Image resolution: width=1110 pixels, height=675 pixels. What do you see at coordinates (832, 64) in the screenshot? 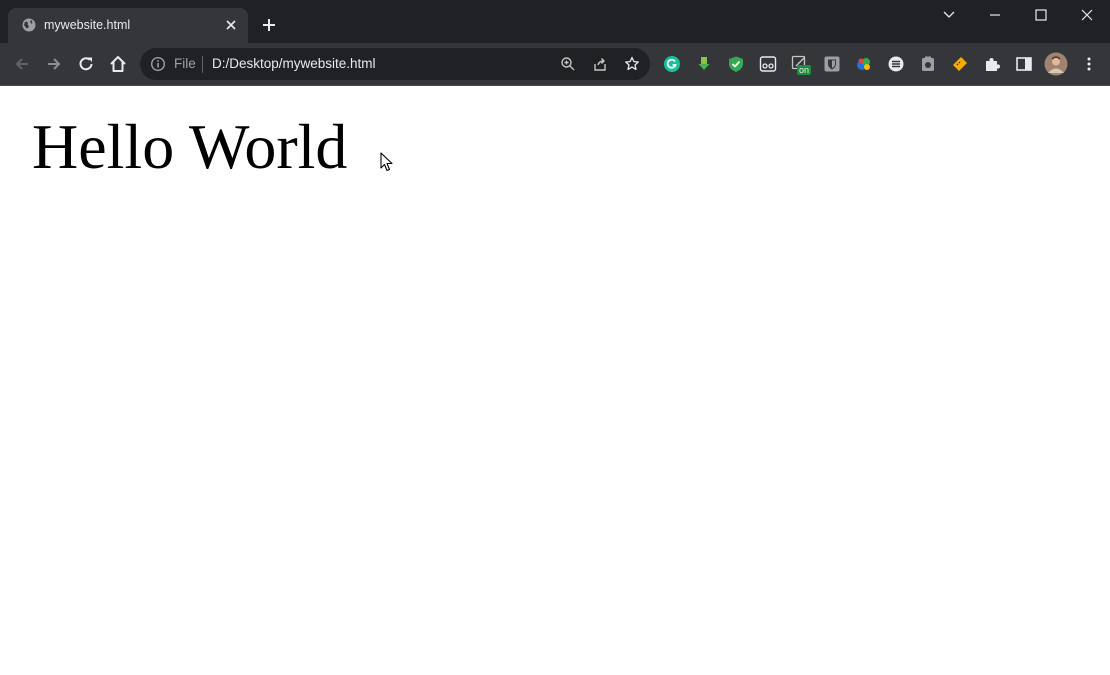
I see `bitwarden-icon` at bounding box center [832, 64].